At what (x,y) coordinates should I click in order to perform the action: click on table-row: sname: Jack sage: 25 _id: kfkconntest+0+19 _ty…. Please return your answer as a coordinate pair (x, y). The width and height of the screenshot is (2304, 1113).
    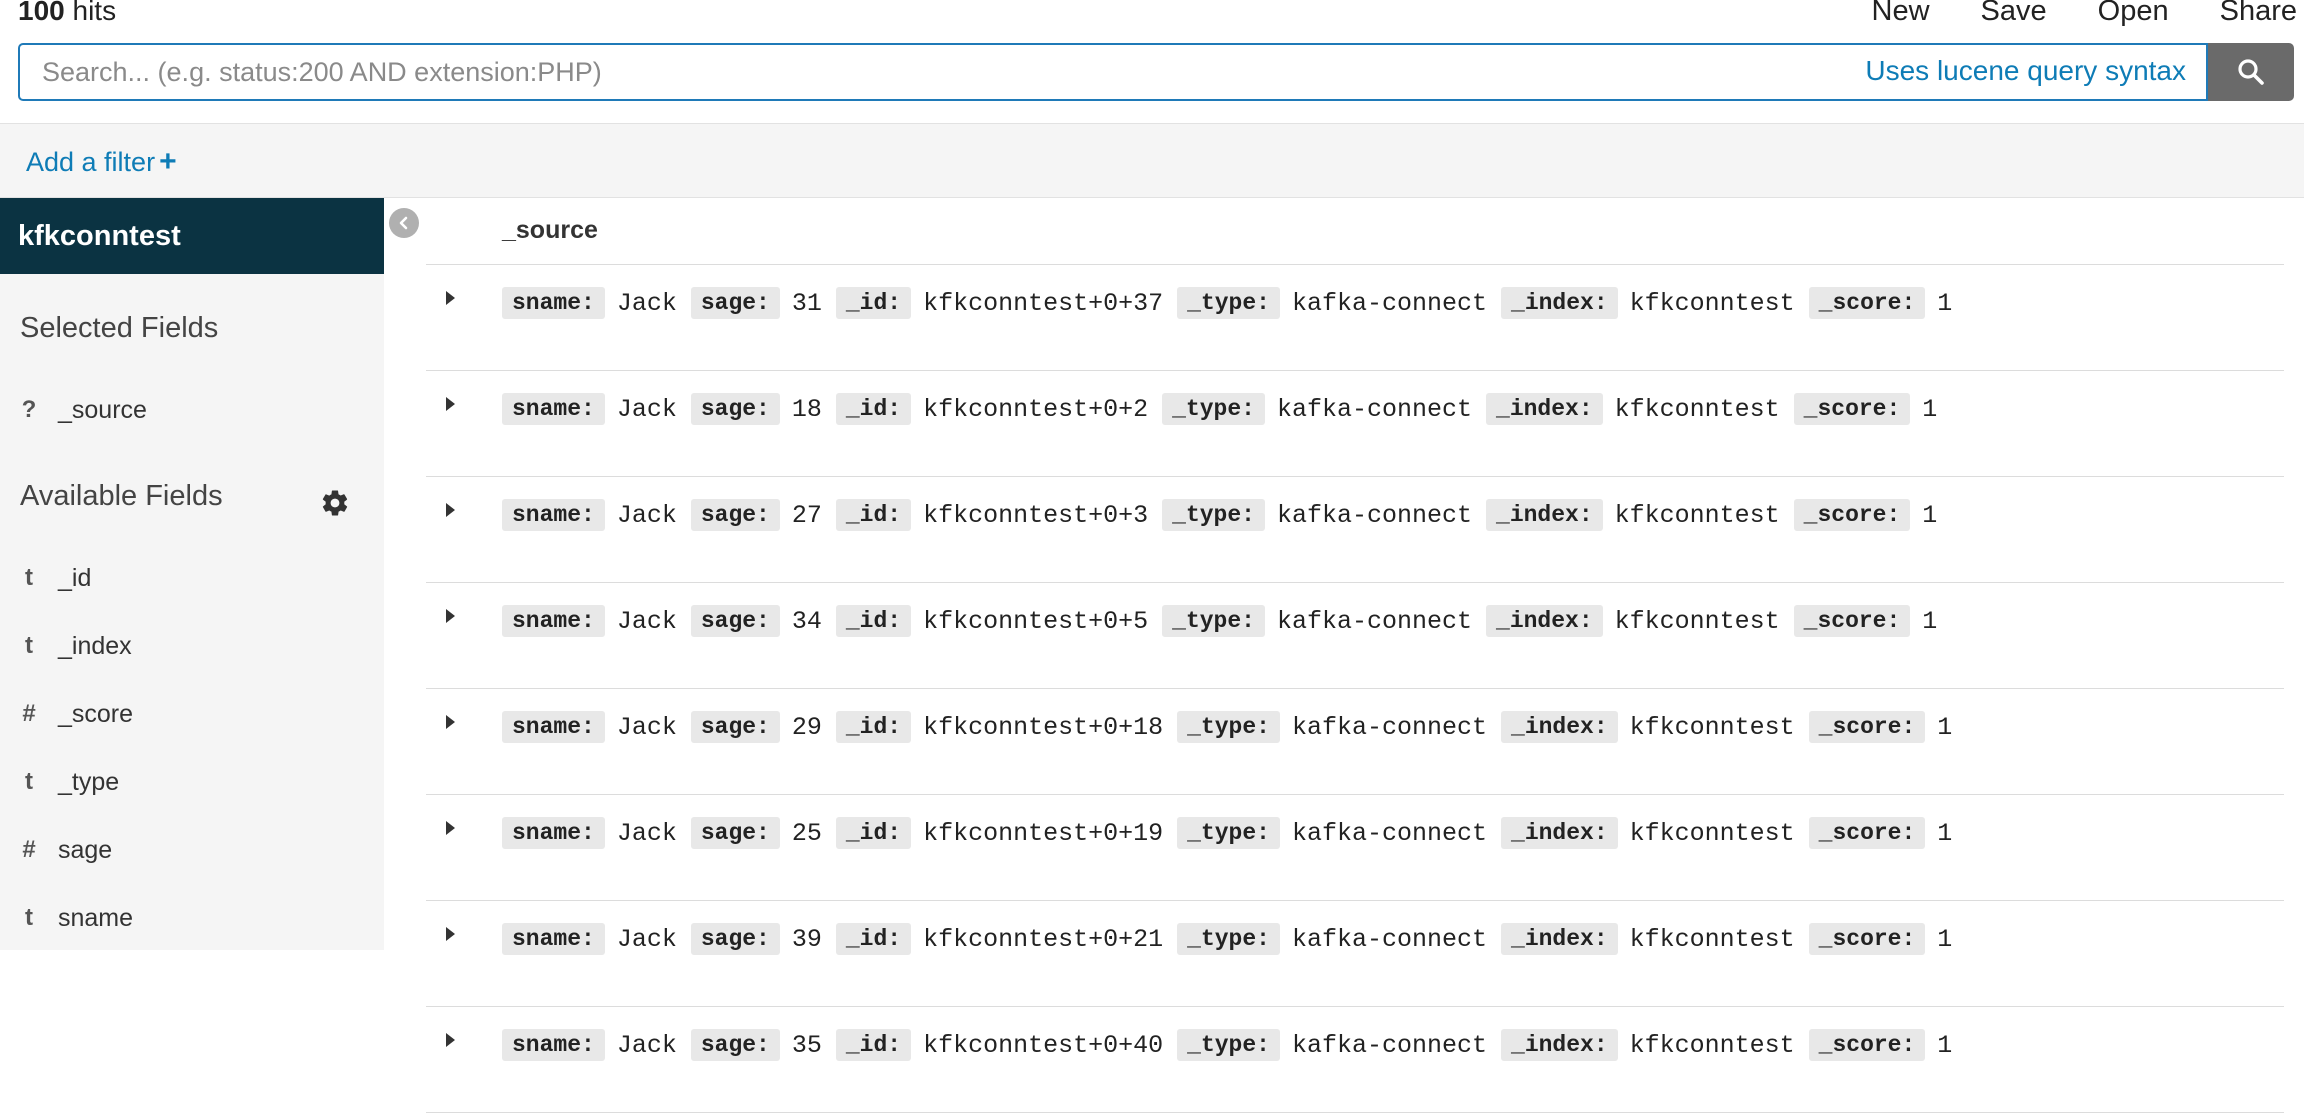
    Looking at the image, I should click on (1355, 848).